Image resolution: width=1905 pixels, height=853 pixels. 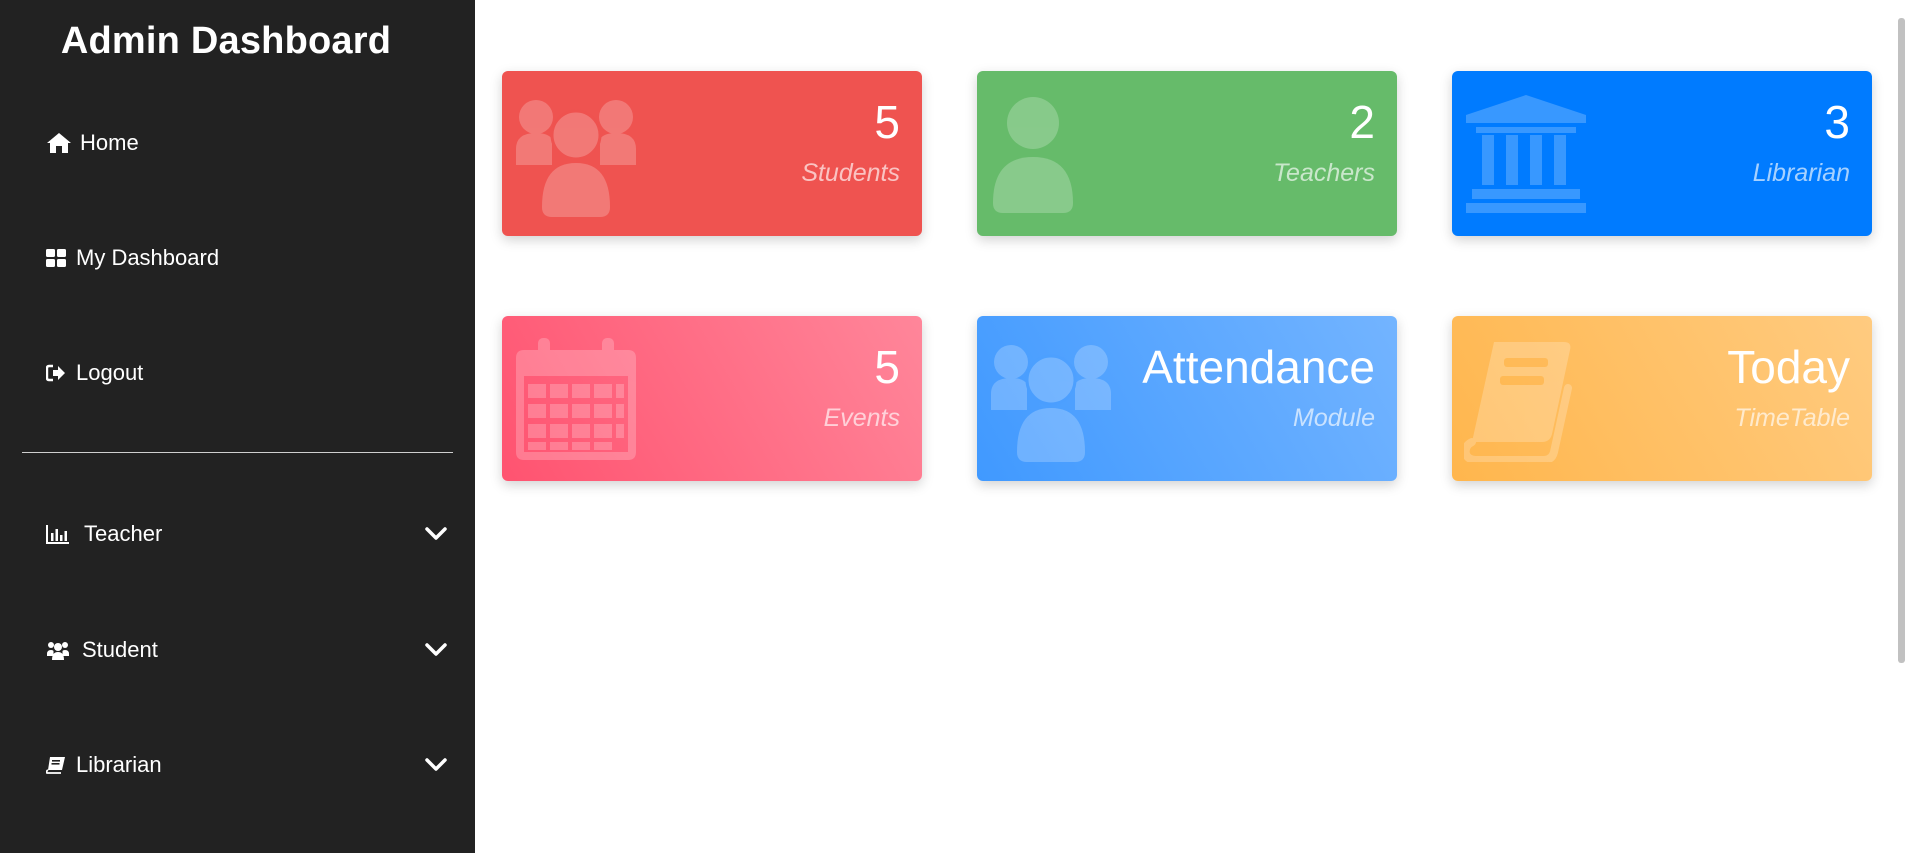 What do you see at coordinates (249, 765) in the screenshot?
I see `sidebar-item-librarian: Librarian` at bounding box center [249, 765].